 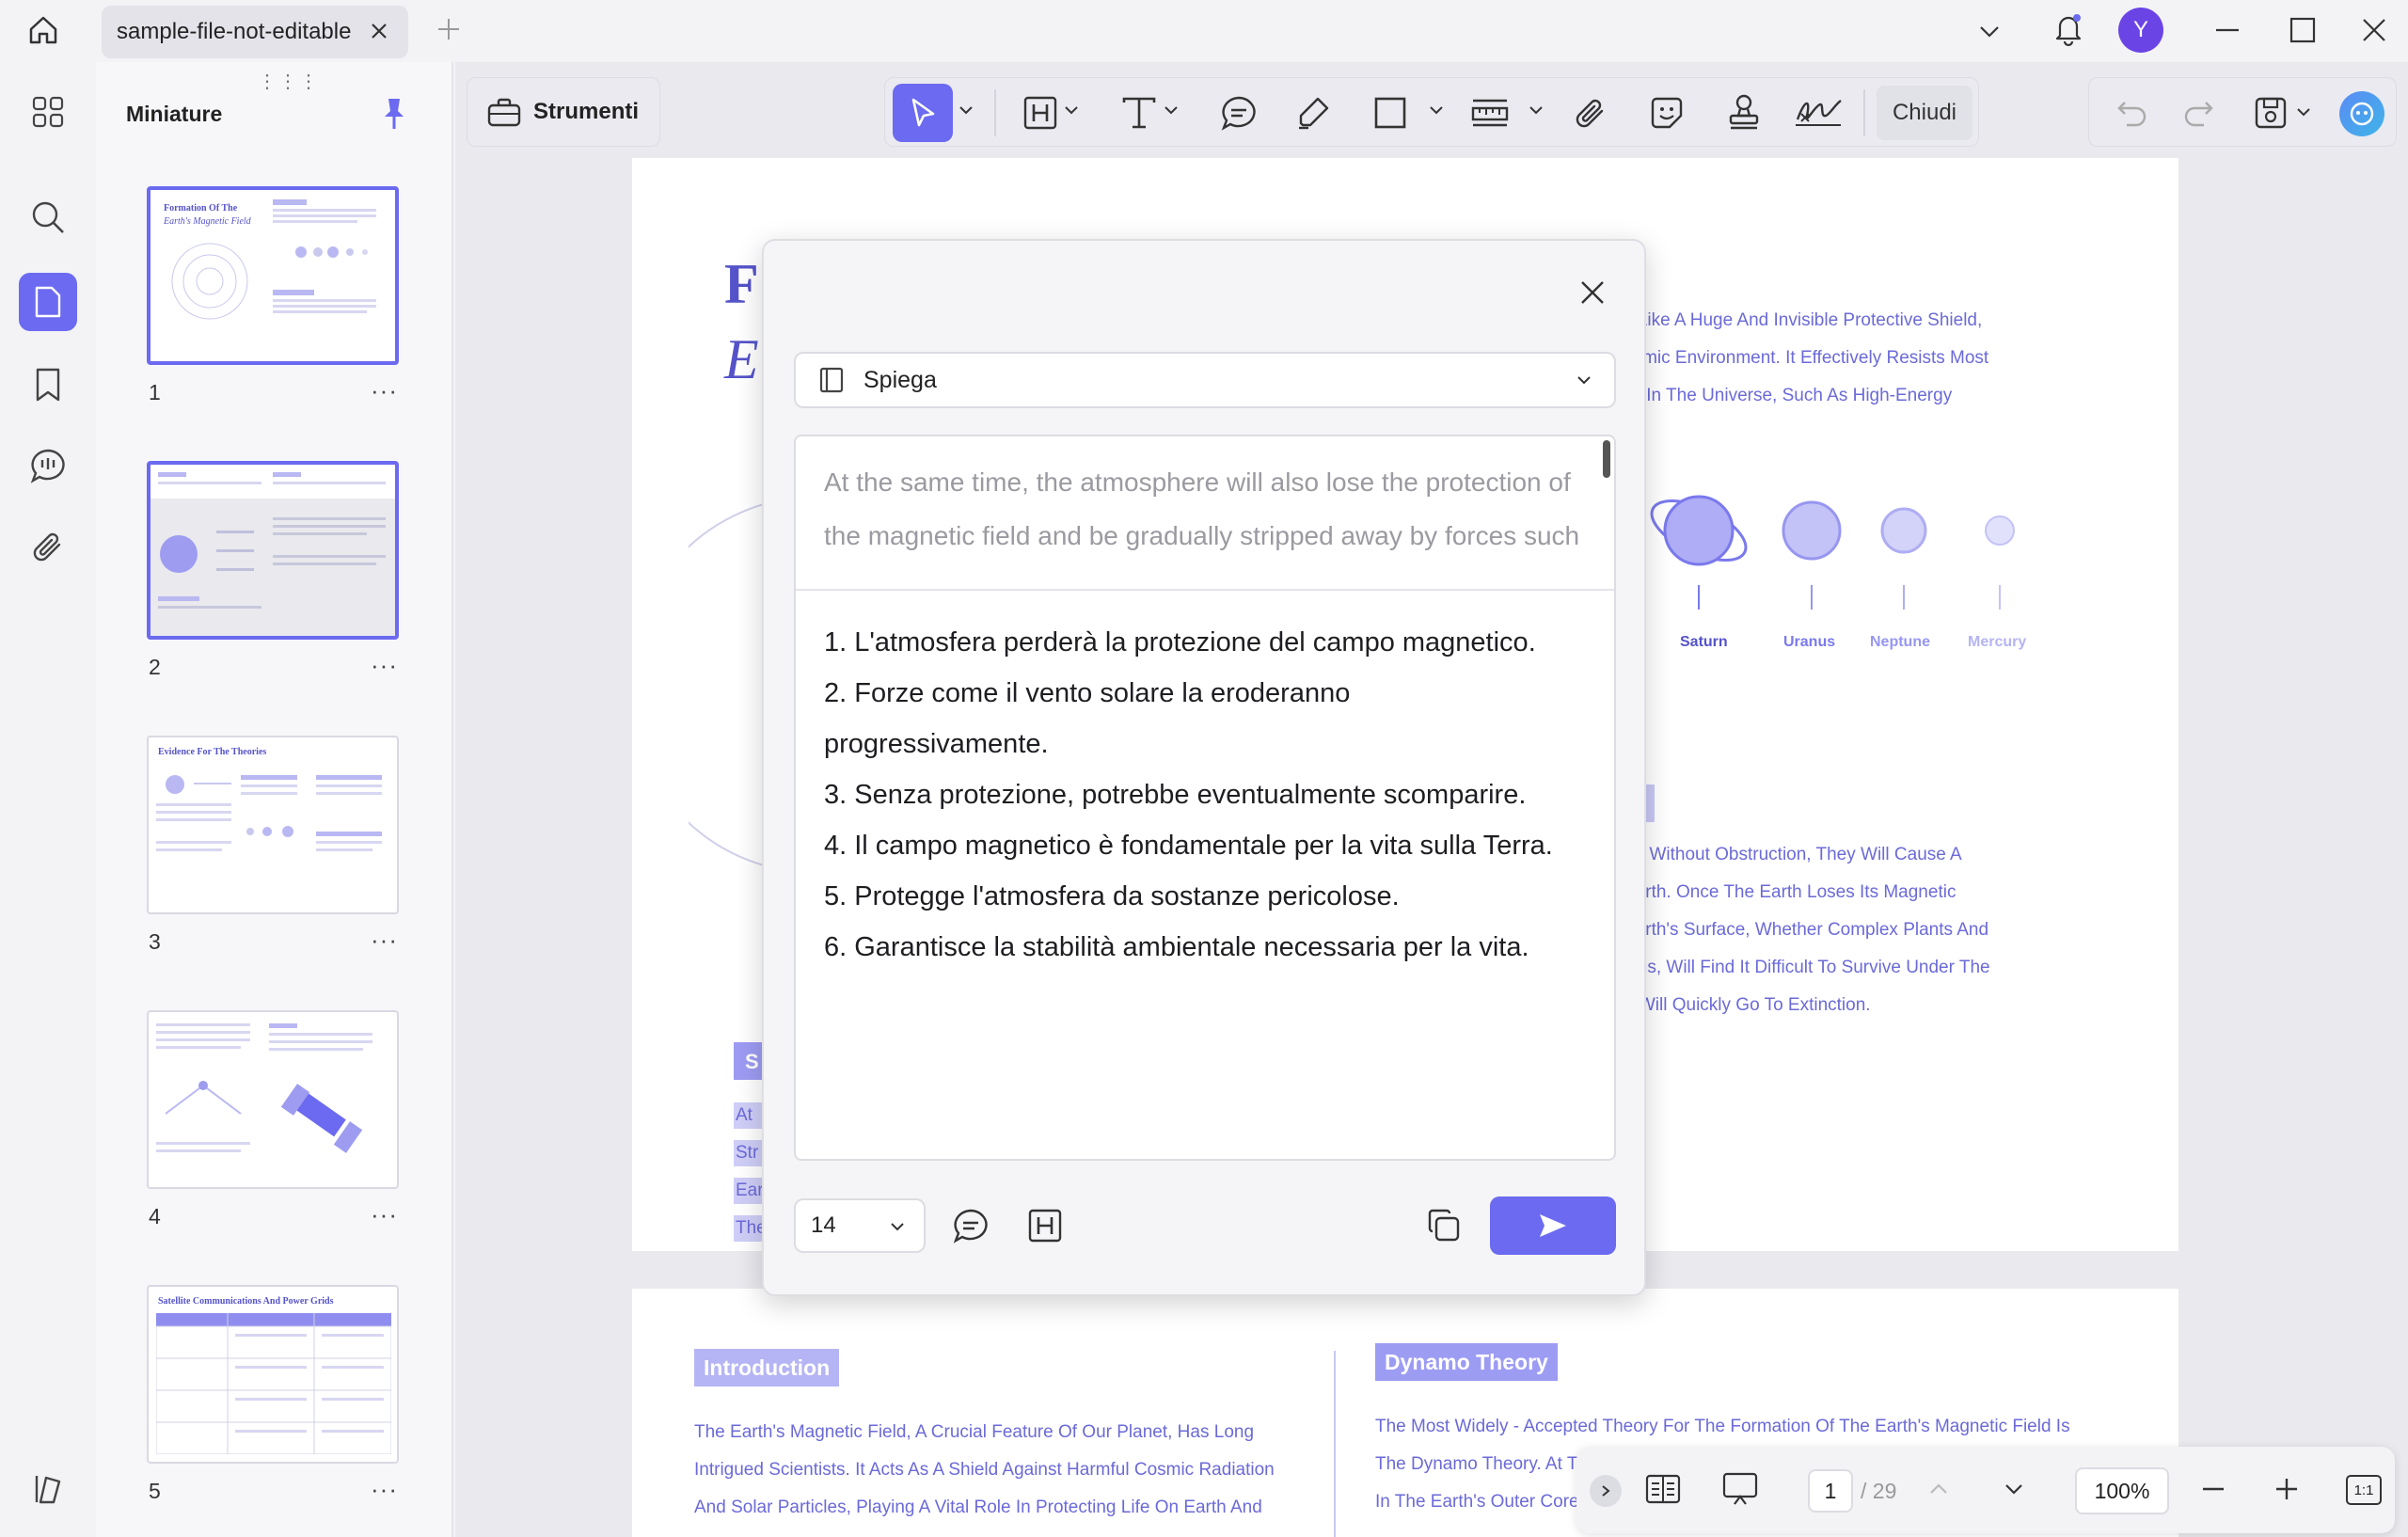 What do you see at coordinates (2198, 113) in the screenshot?
I see `redo-icon` at bounding box center [2198, 113].